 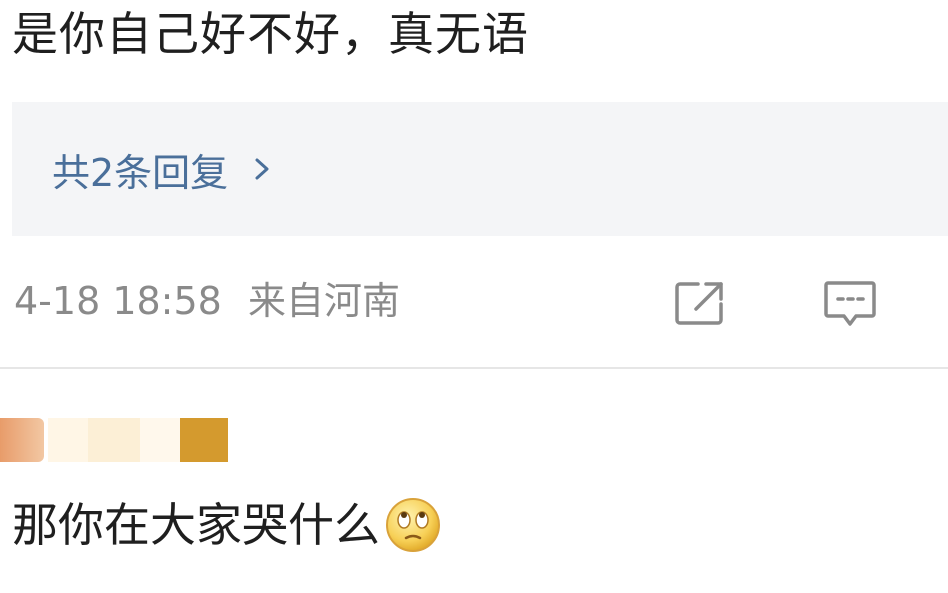 What do you see at coordinates (850, 303) in the screenshot?
I see `comment-icon` at bounding box center [850, 303].